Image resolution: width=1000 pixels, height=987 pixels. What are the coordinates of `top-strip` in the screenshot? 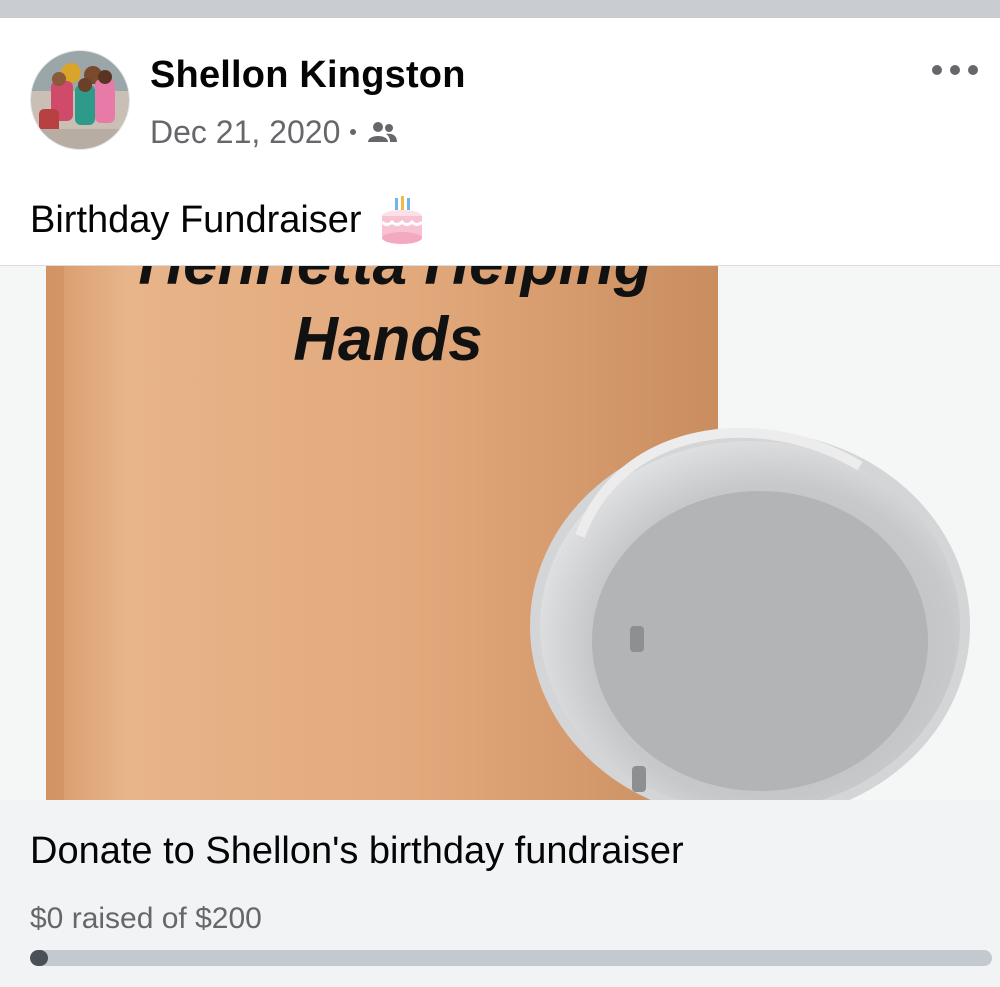 It's located at (500, 9).